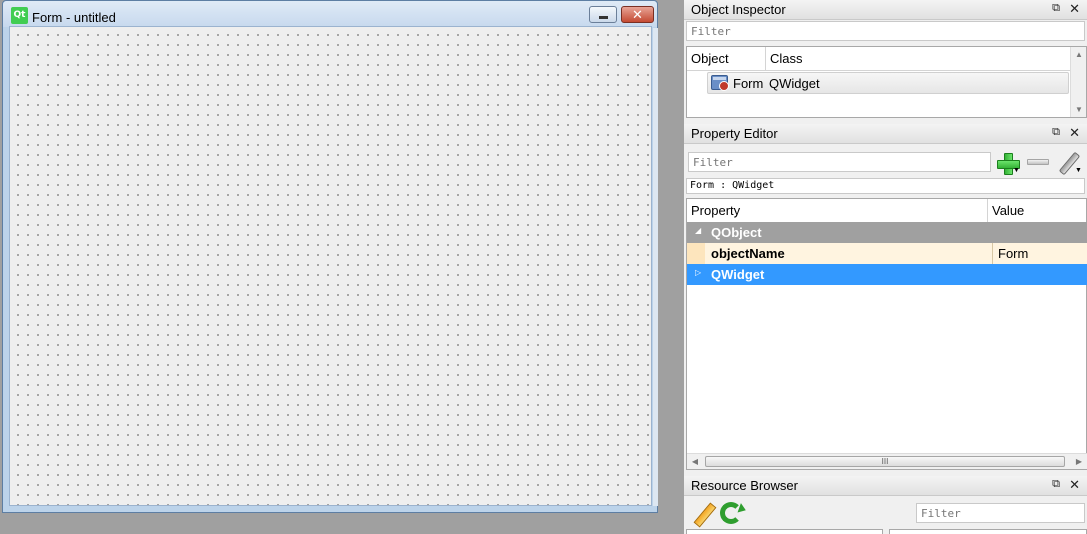 The image size is (1087, 534). Describe the element at coordinates (917, 59) in the screenshot. I see `column-header-class: Class` at that location.